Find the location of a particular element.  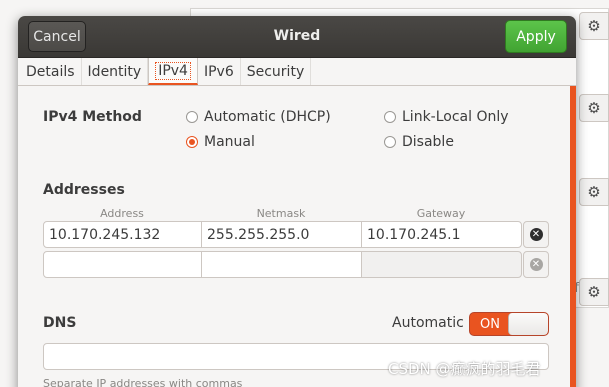

netmask-field: 255.255.255.0 is located at coordinates (281, 234).